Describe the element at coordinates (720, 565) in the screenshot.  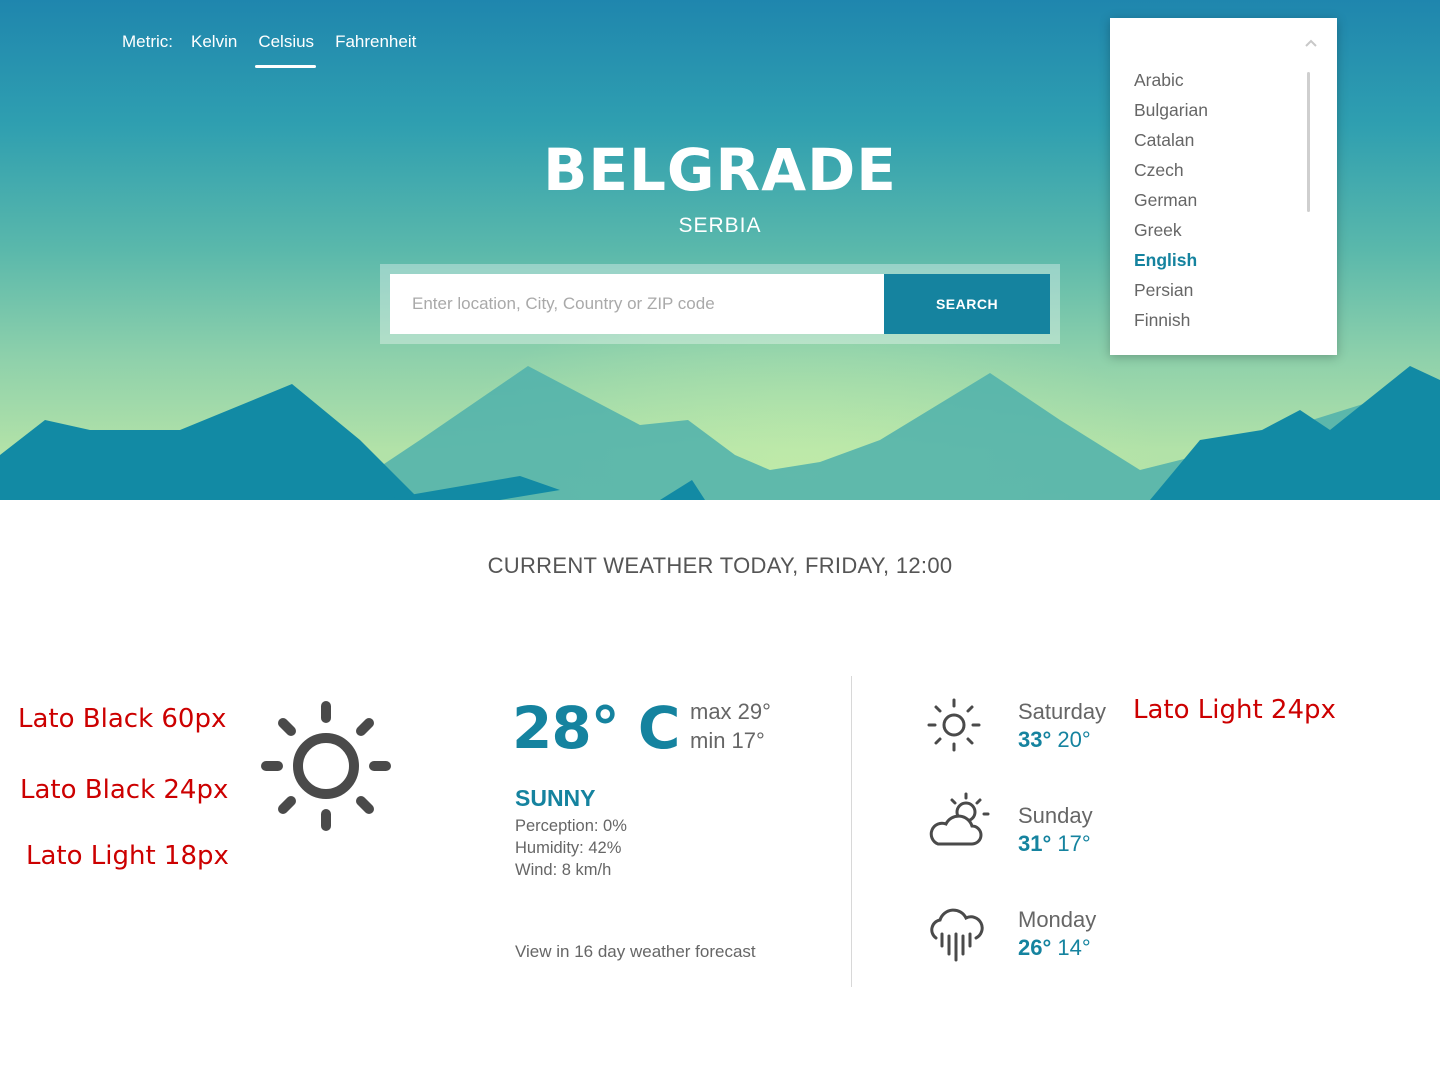
I see `current-weather-title: CURRENT WEATHER TODAY, FRIDAY, 12:00` at that location.